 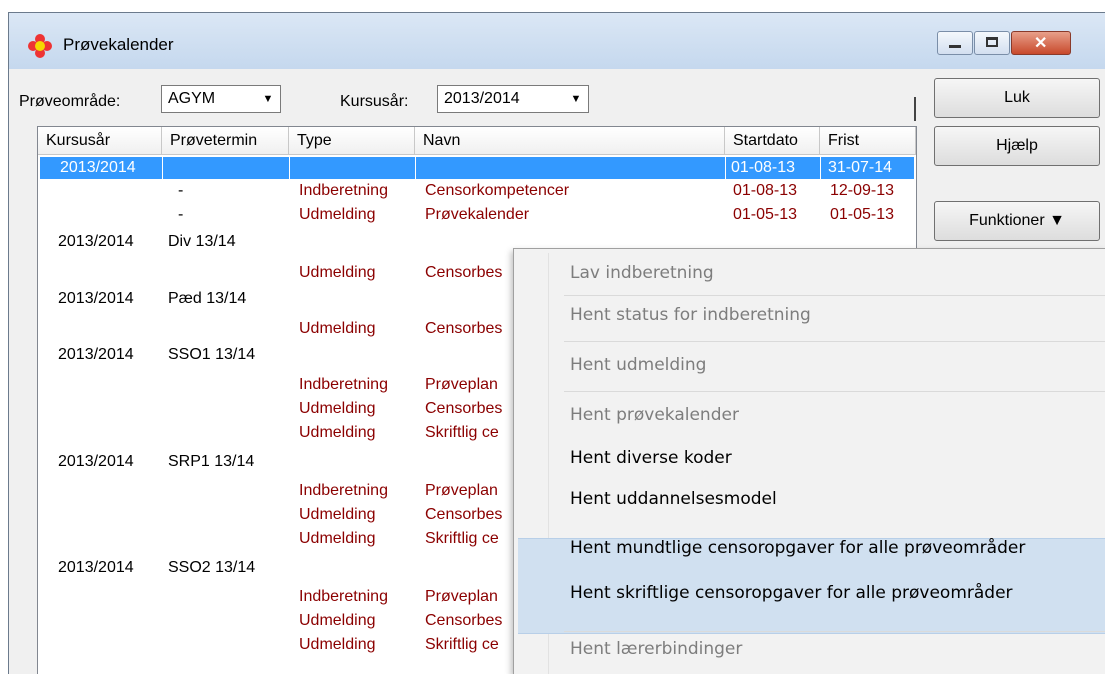 I want to click on header-navn: Navn, so click(x=570, y=141).